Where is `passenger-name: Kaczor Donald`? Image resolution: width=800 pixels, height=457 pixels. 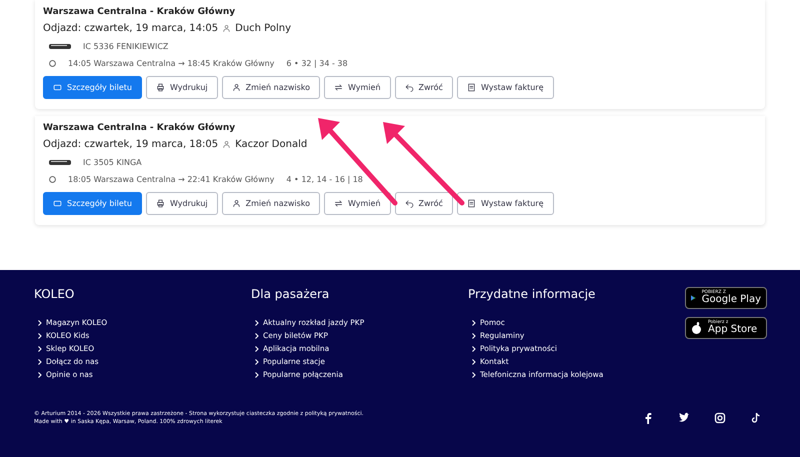 passenger-name: Kaczor Donald is located at coordinates (271, 144).